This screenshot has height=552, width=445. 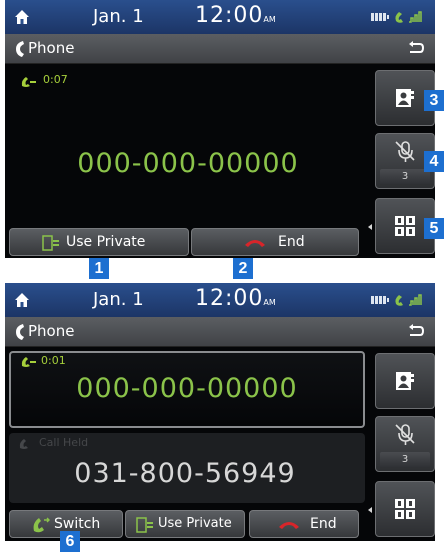 What do you see at coordinates (434, 161) in the screenshot?
I see `callout-4: 4` at bounding box center [434, 161].